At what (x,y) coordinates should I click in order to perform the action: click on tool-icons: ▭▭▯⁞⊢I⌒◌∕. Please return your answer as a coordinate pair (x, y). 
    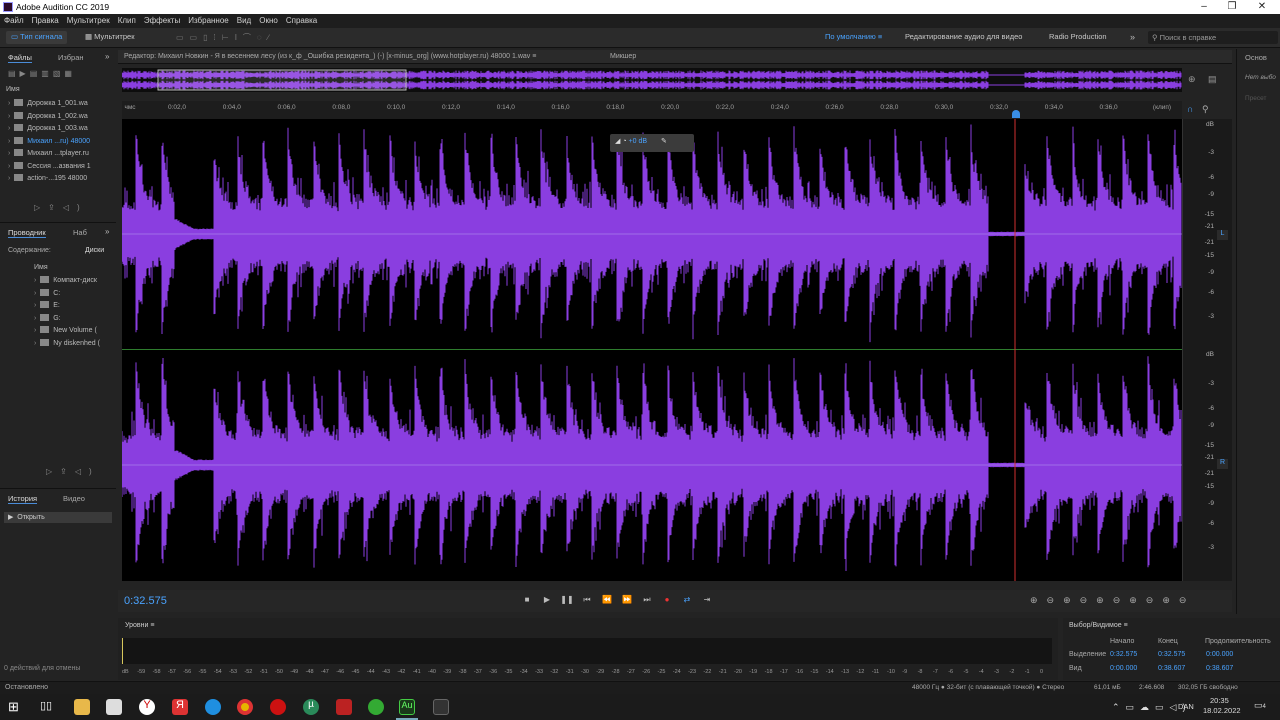
    Looking at the image, I should click on (266, 37).